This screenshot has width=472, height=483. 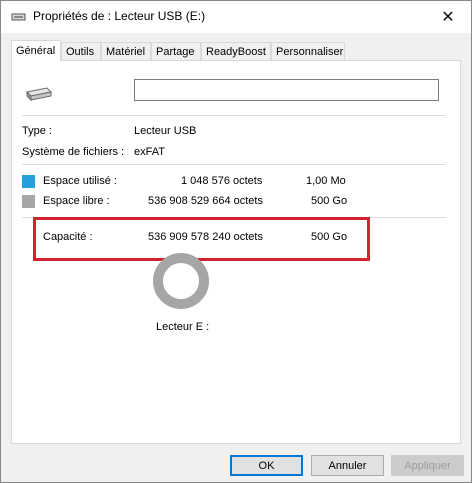 I want to click on used-space-bytes: 1 048 576 octets, so click(x=221, y=181).